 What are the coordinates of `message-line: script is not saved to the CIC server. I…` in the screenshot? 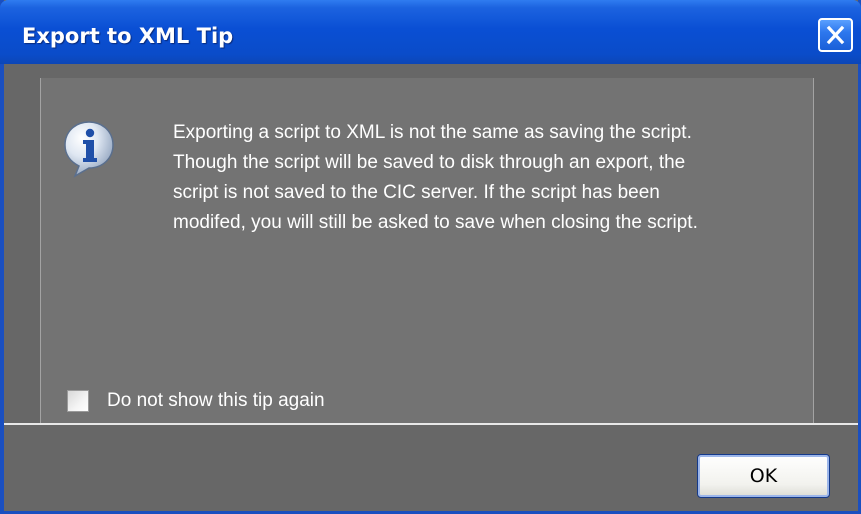 It's located at (416, 192).